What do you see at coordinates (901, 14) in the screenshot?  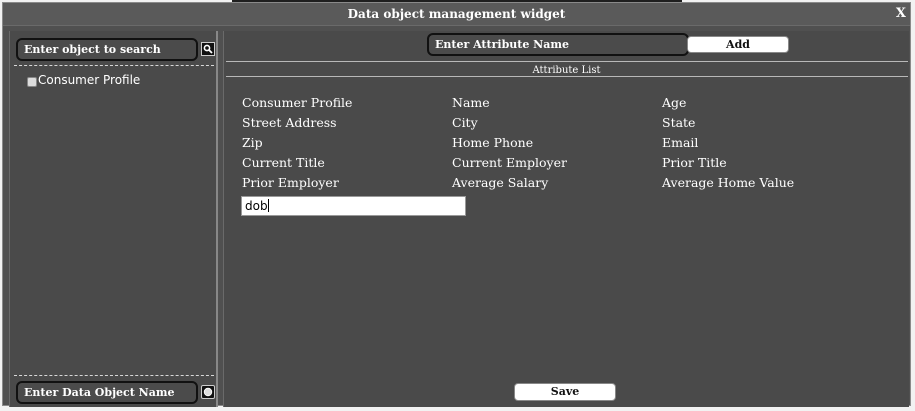 I see `close-icon: X` at bounding box center [901, 14].